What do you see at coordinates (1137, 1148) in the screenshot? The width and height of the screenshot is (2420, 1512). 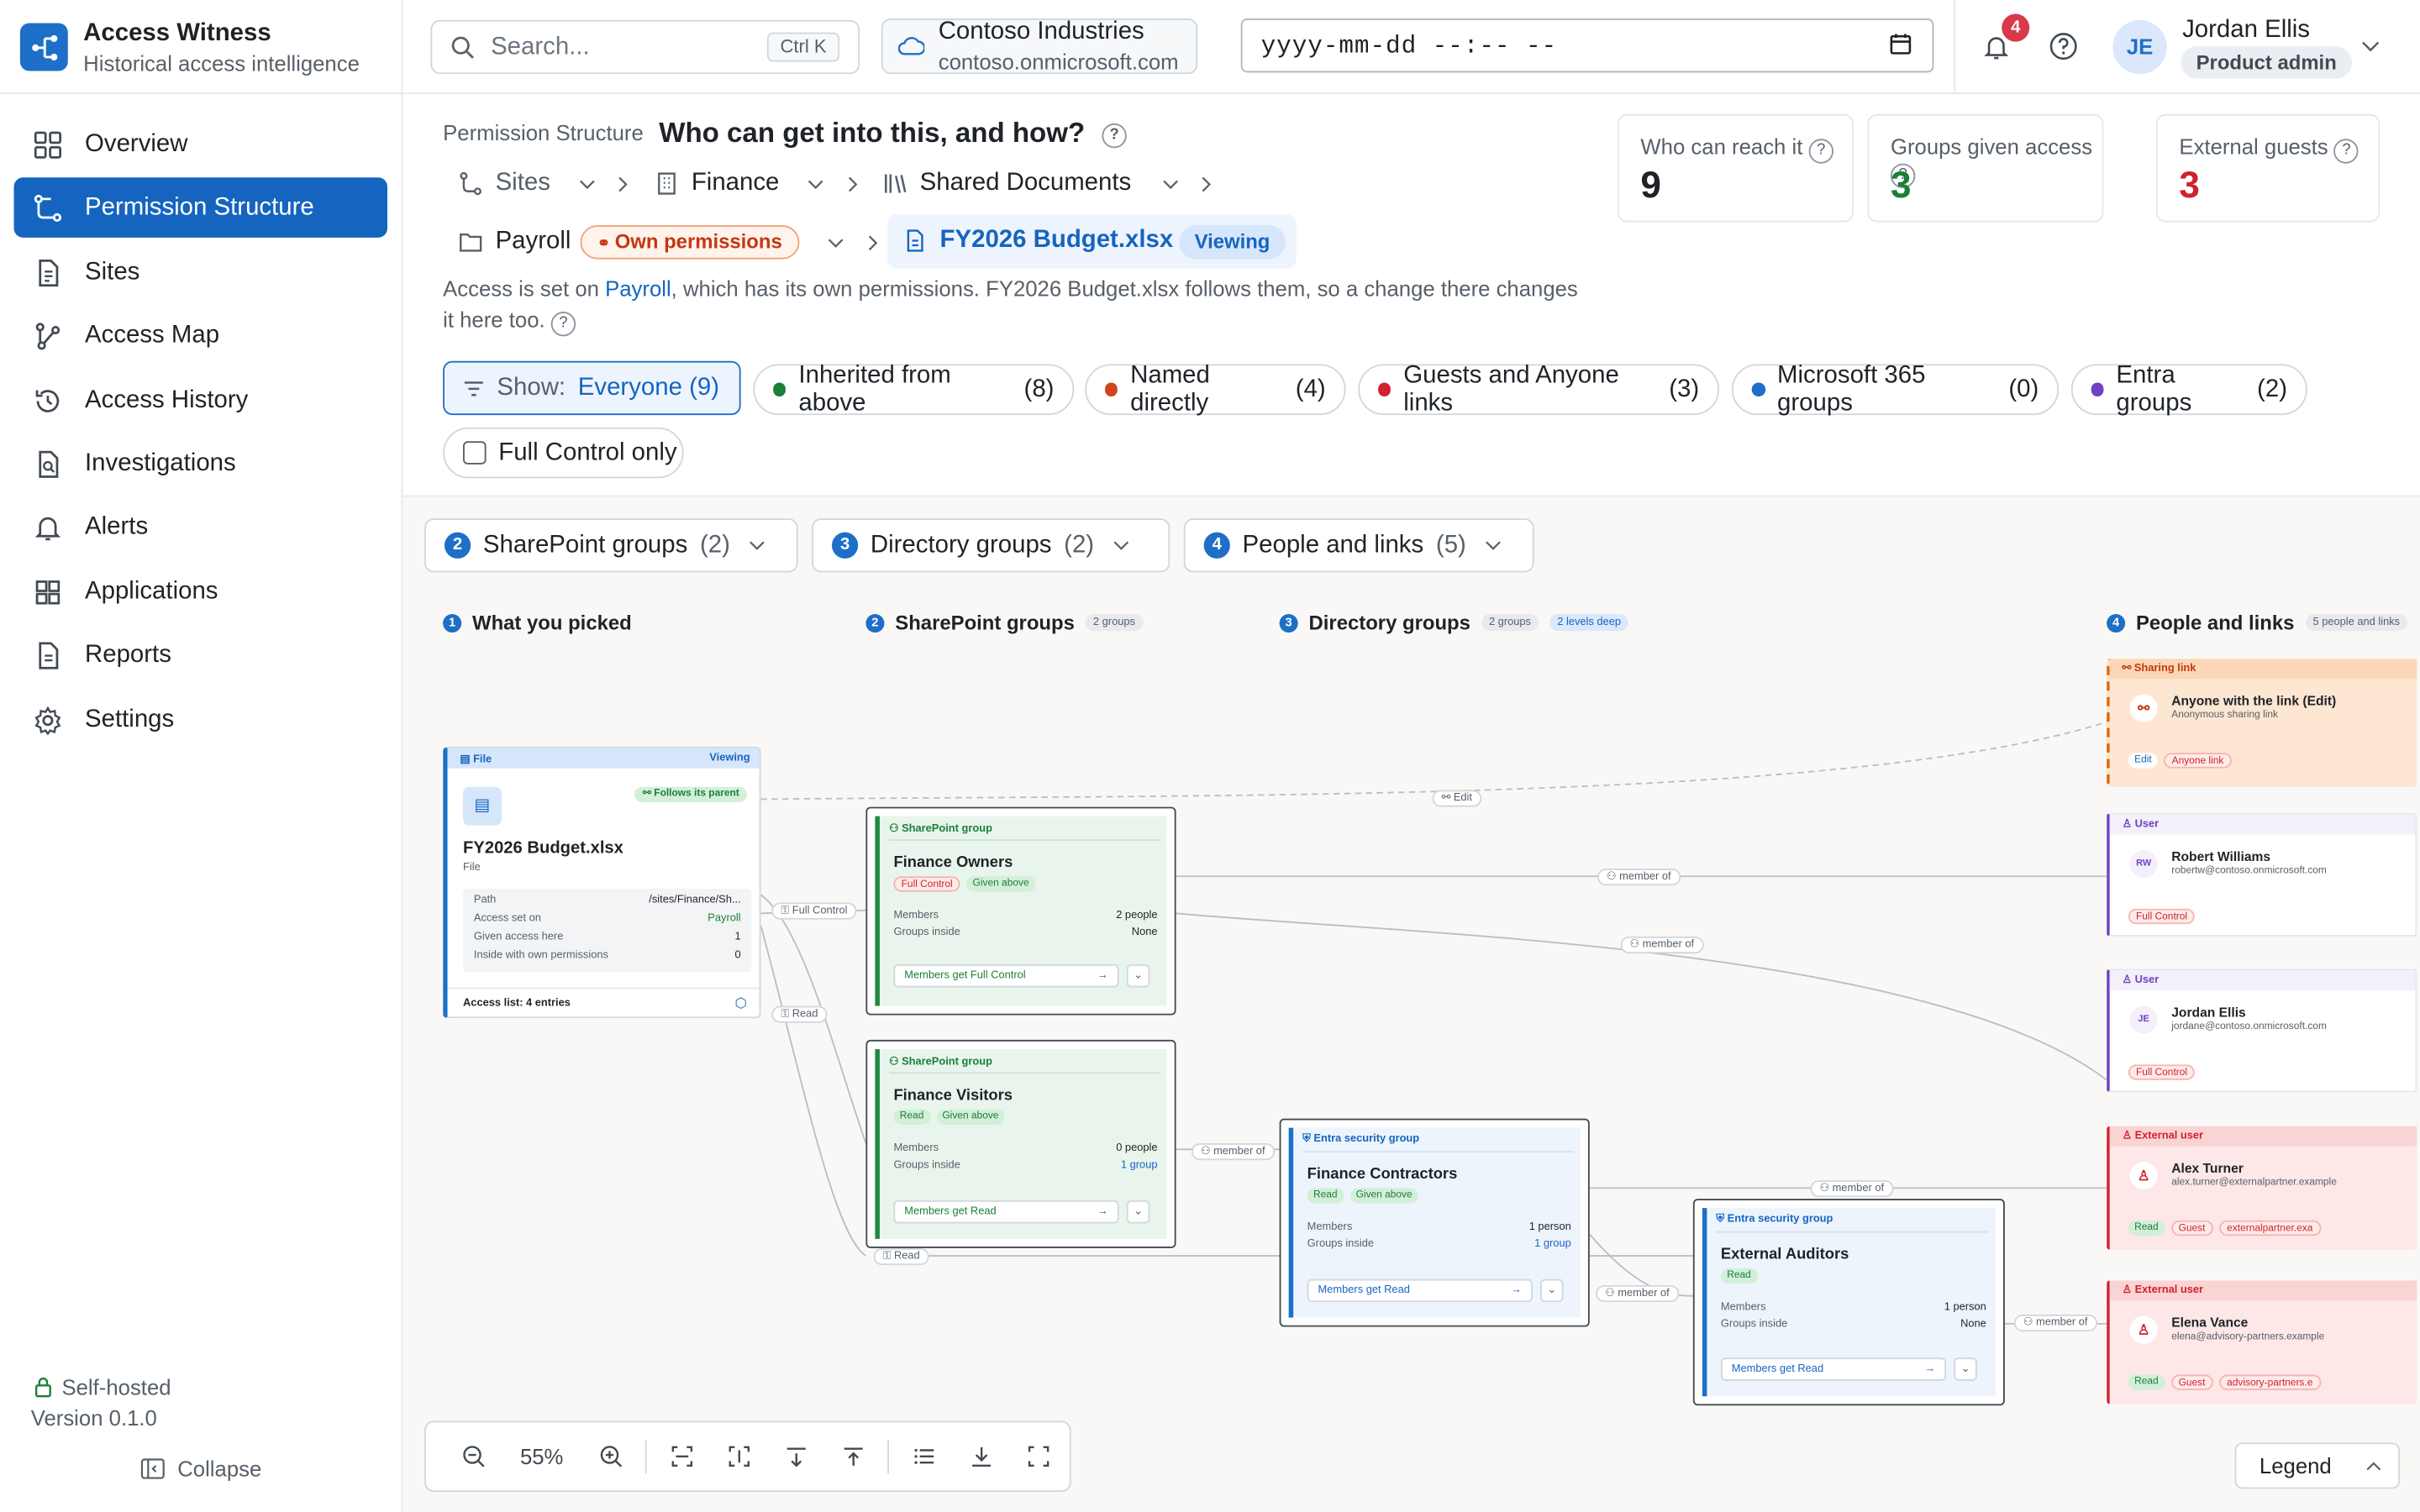 I see `members-value: 0 people` at bounding box center [1137, 1148].